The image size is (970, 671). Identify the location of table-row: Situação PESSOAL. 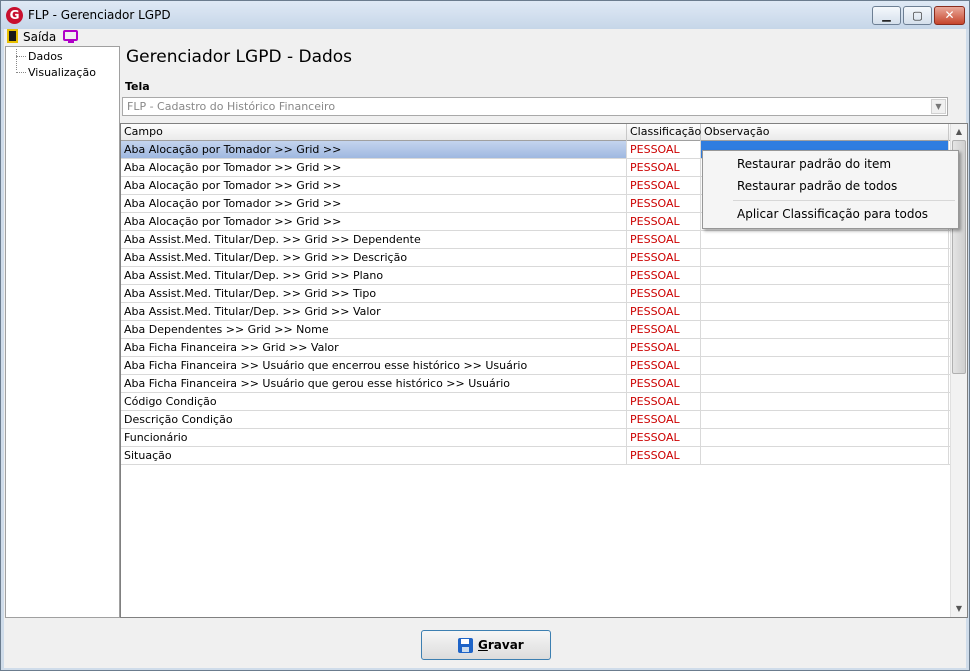
(536, 456).